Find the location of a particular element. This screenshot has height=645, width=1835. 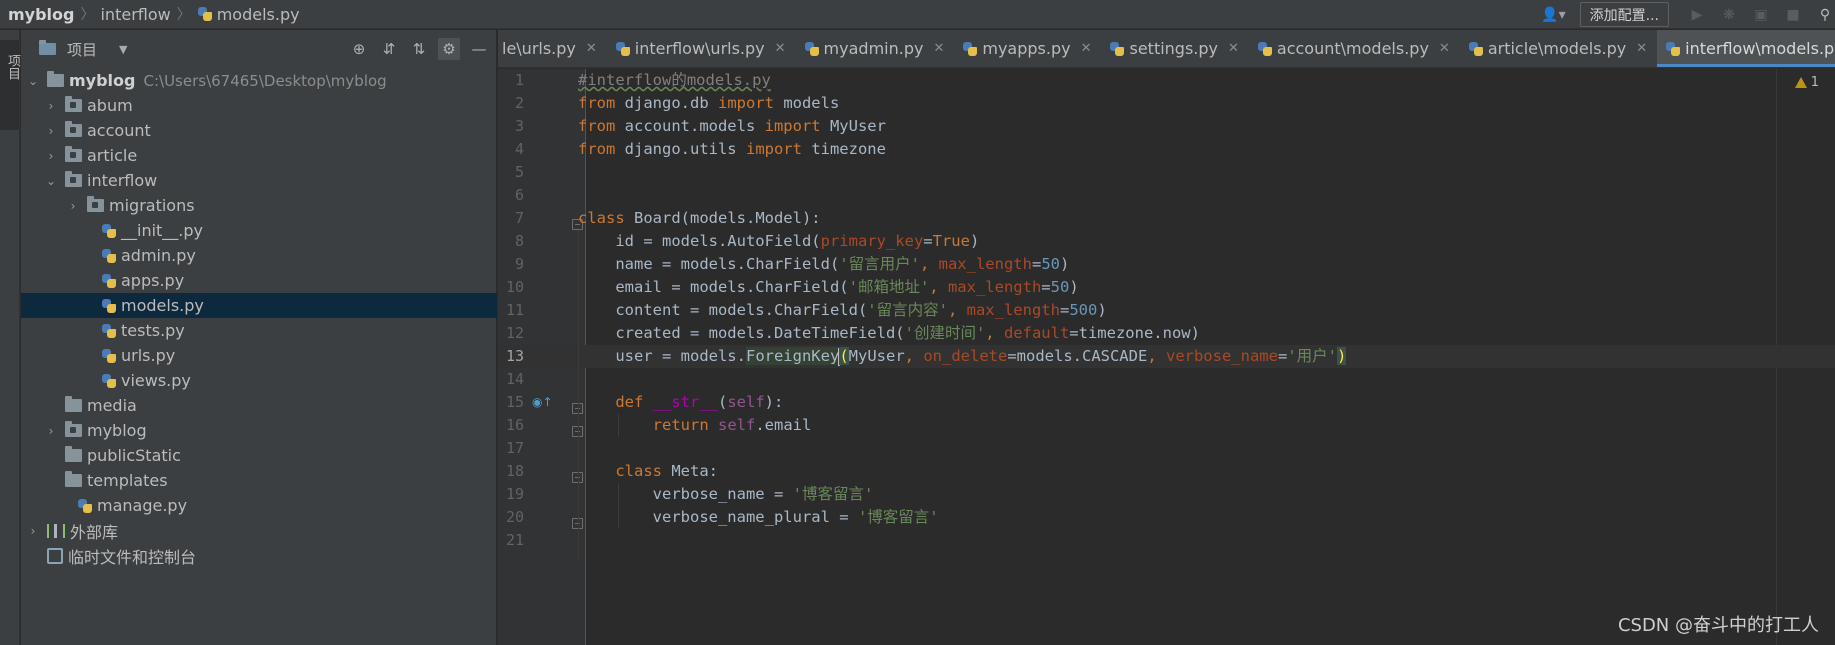

line-number: 3 is located at coordinates (519, 126).